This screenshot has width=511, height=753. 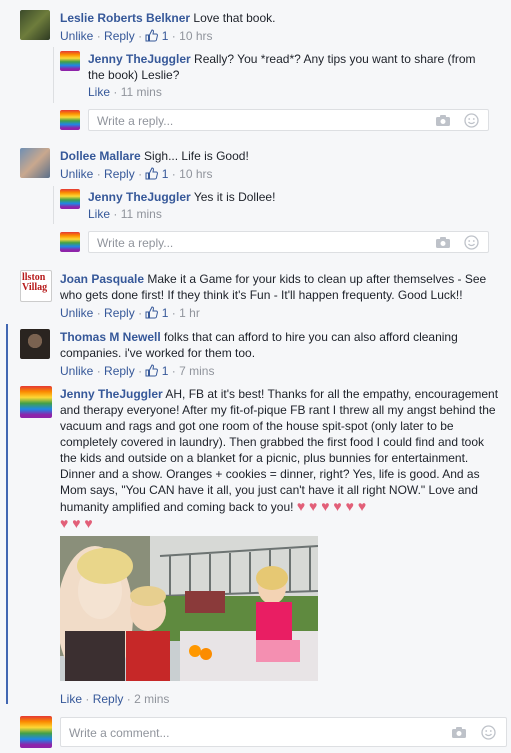 I want to click on comment-author: Joan Pasquale, so click(x=102, y=279).